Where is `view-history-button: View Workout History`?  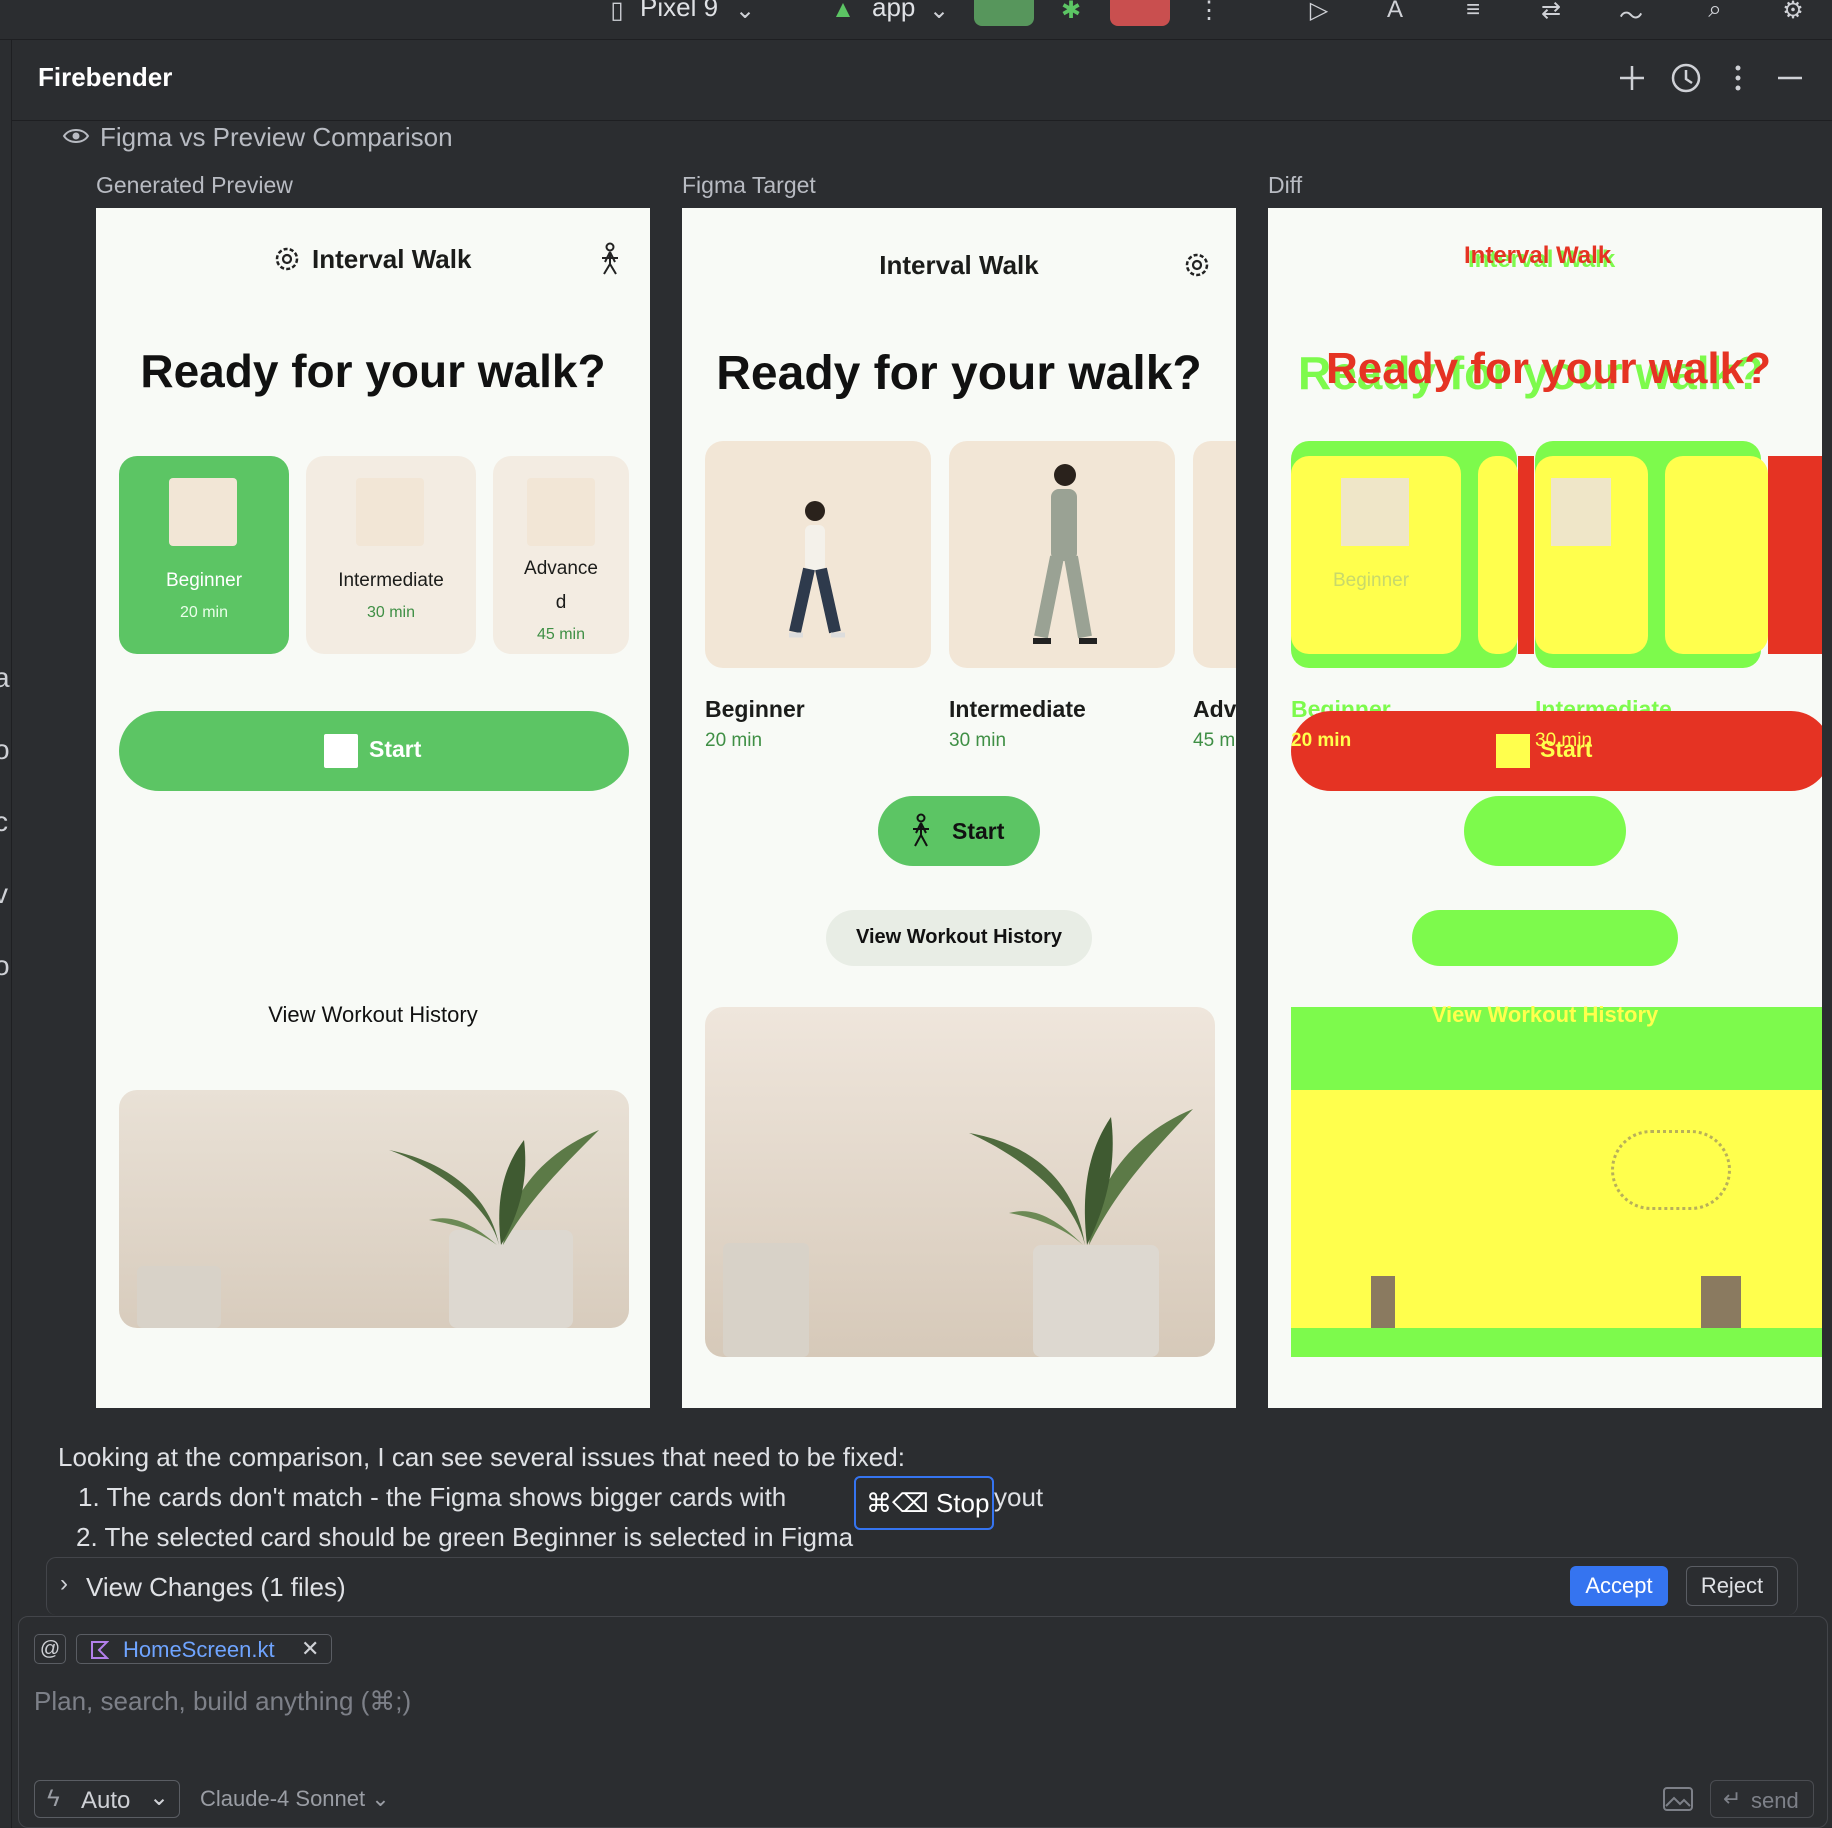 view-history-button: View Workout History is located at coordinates (959, 938).